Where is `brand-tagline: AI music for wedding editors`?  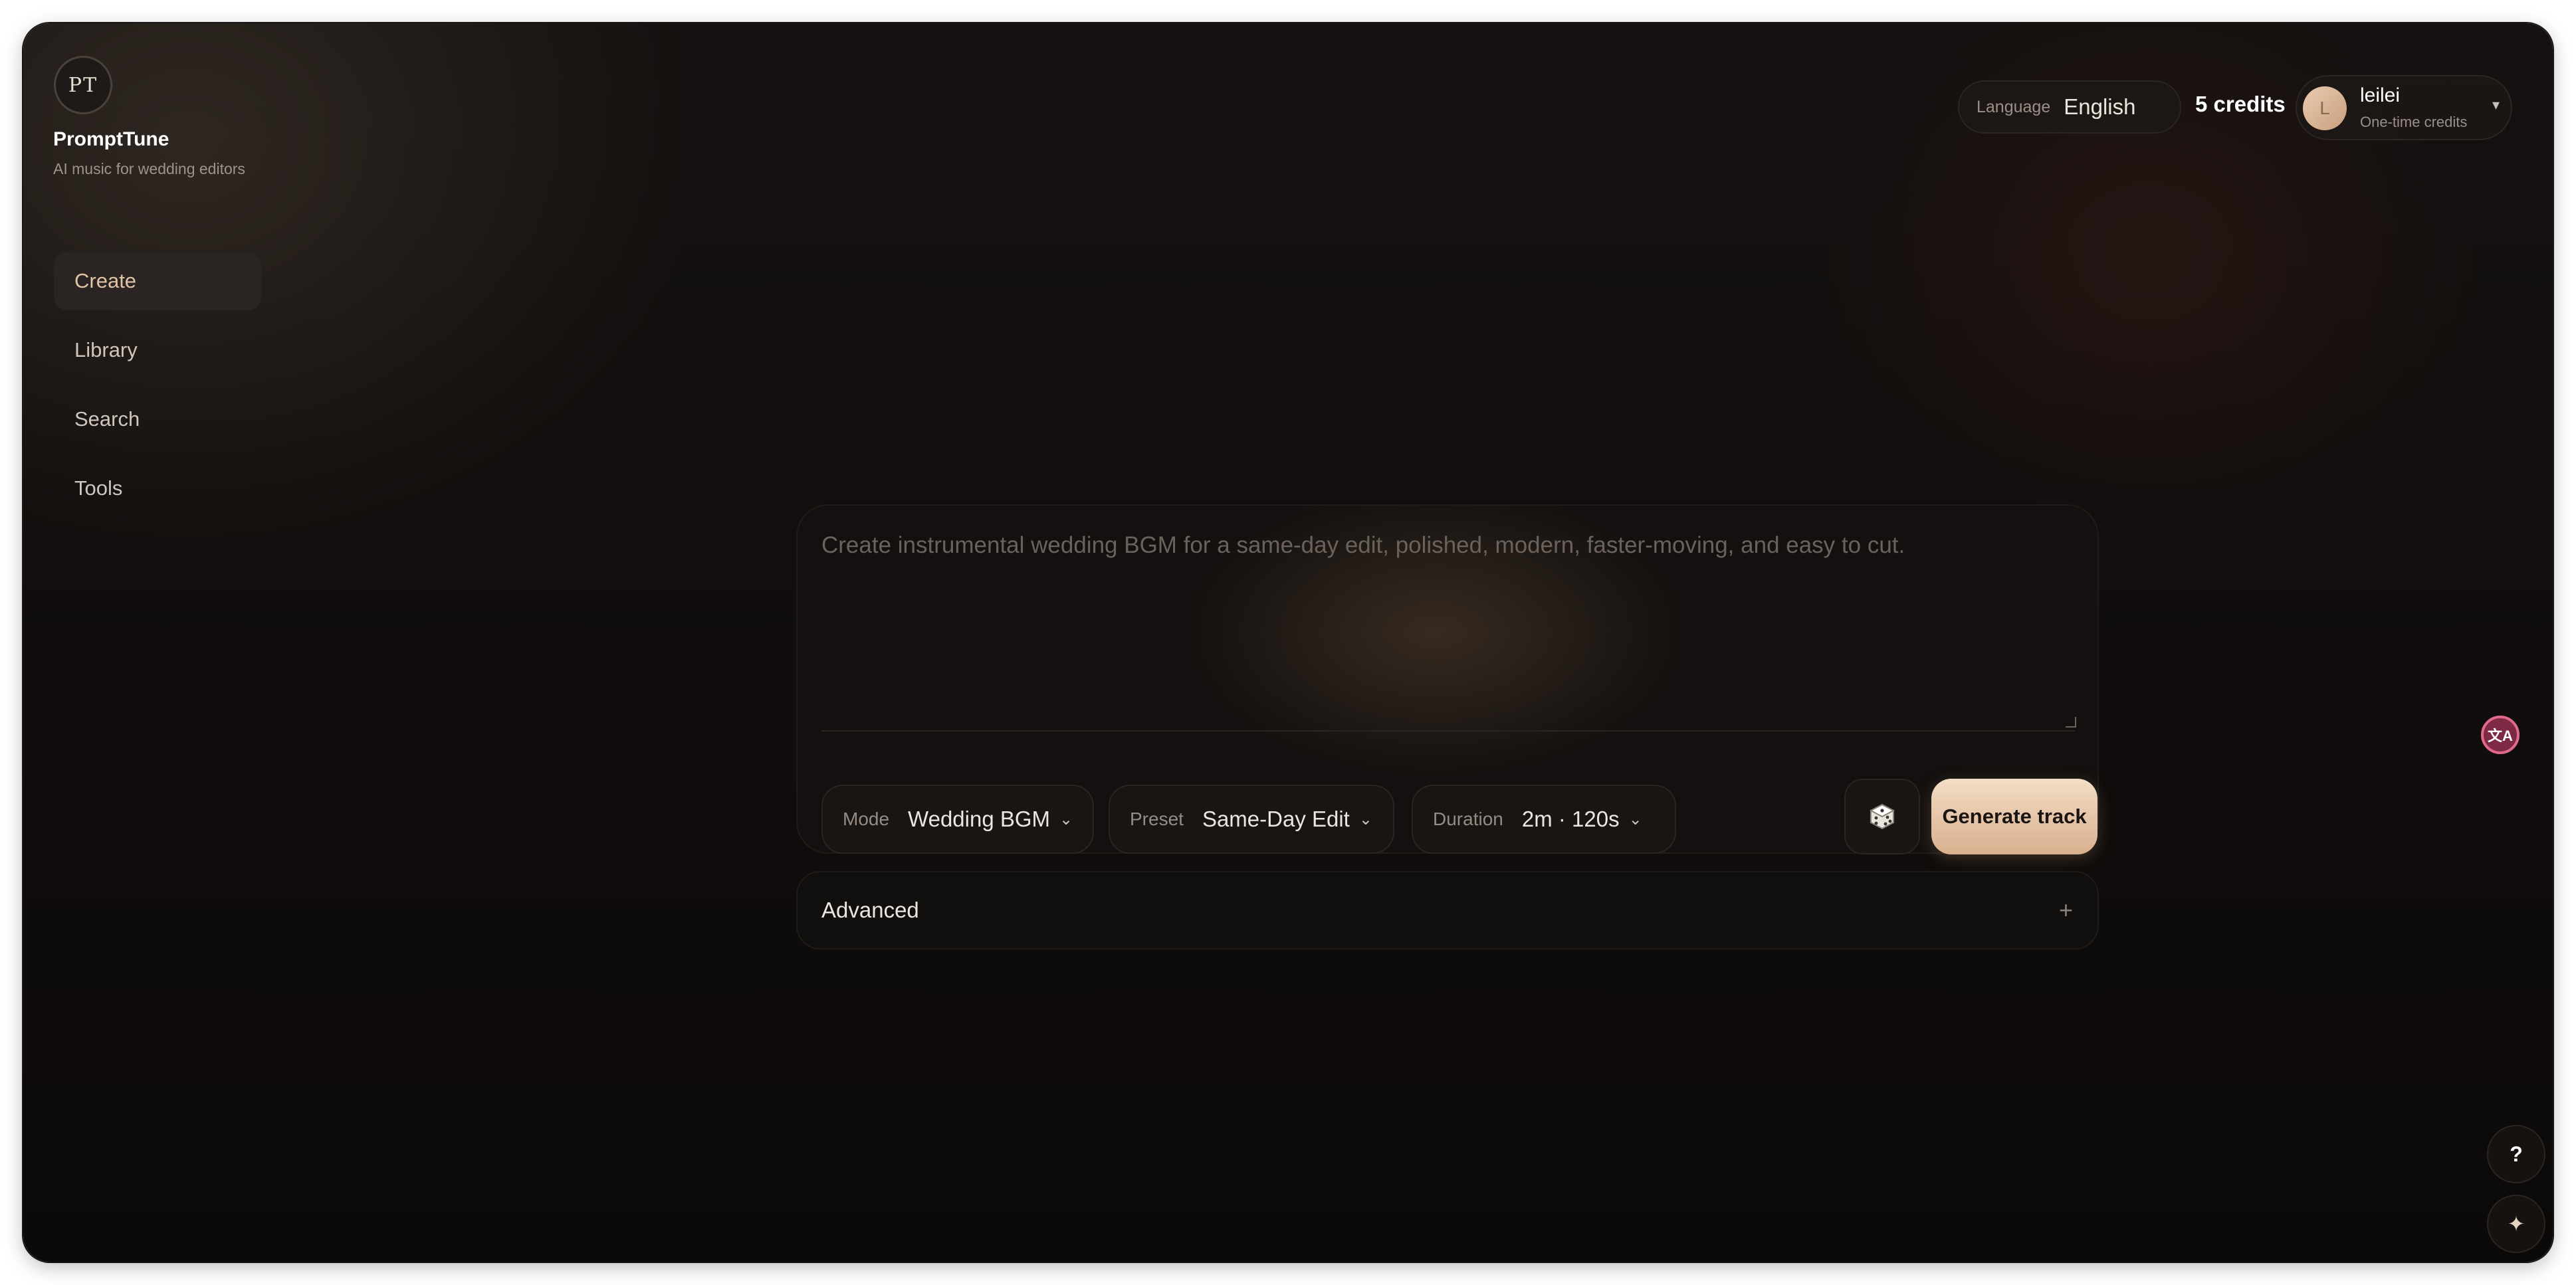 brand-tagline: AI music for wedding editors is located at coordinates (149, 168).